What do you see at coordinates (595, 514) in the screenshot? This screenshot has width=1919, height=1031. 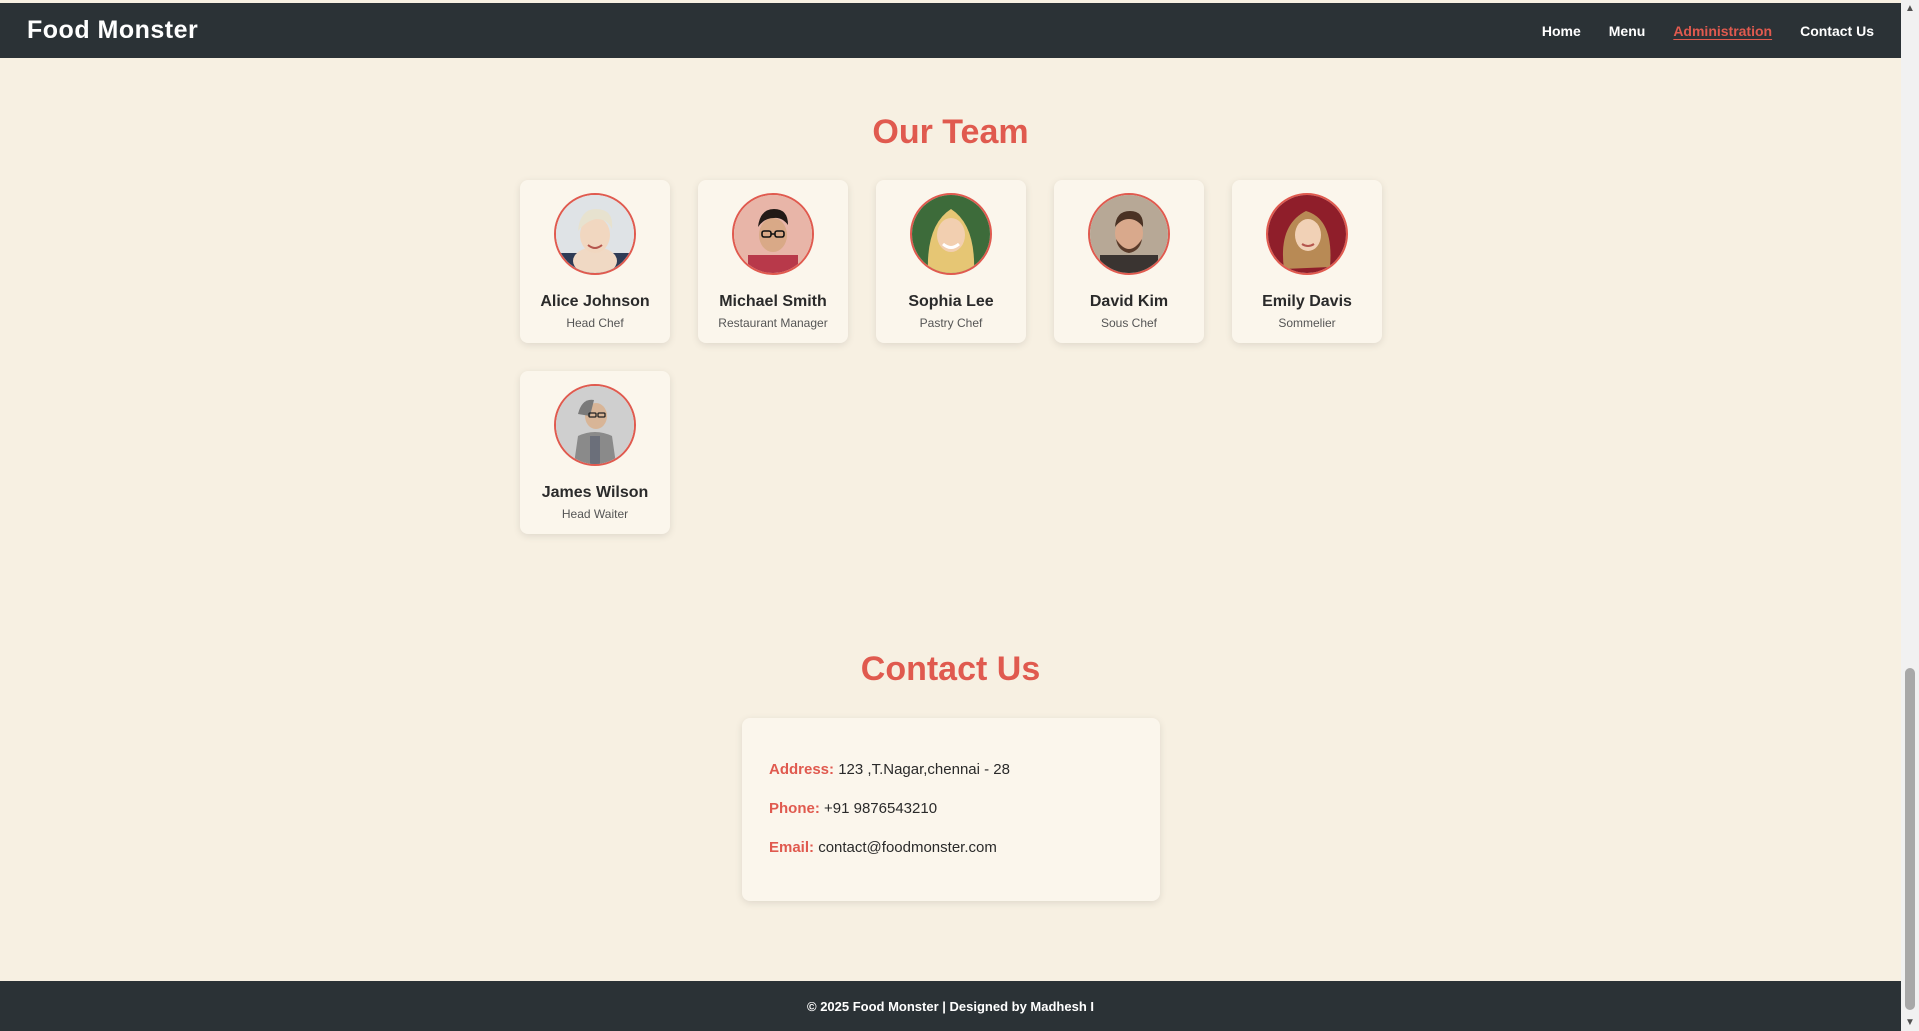 I see `member-role: Head Waiter` at bounding box center [595, 514].